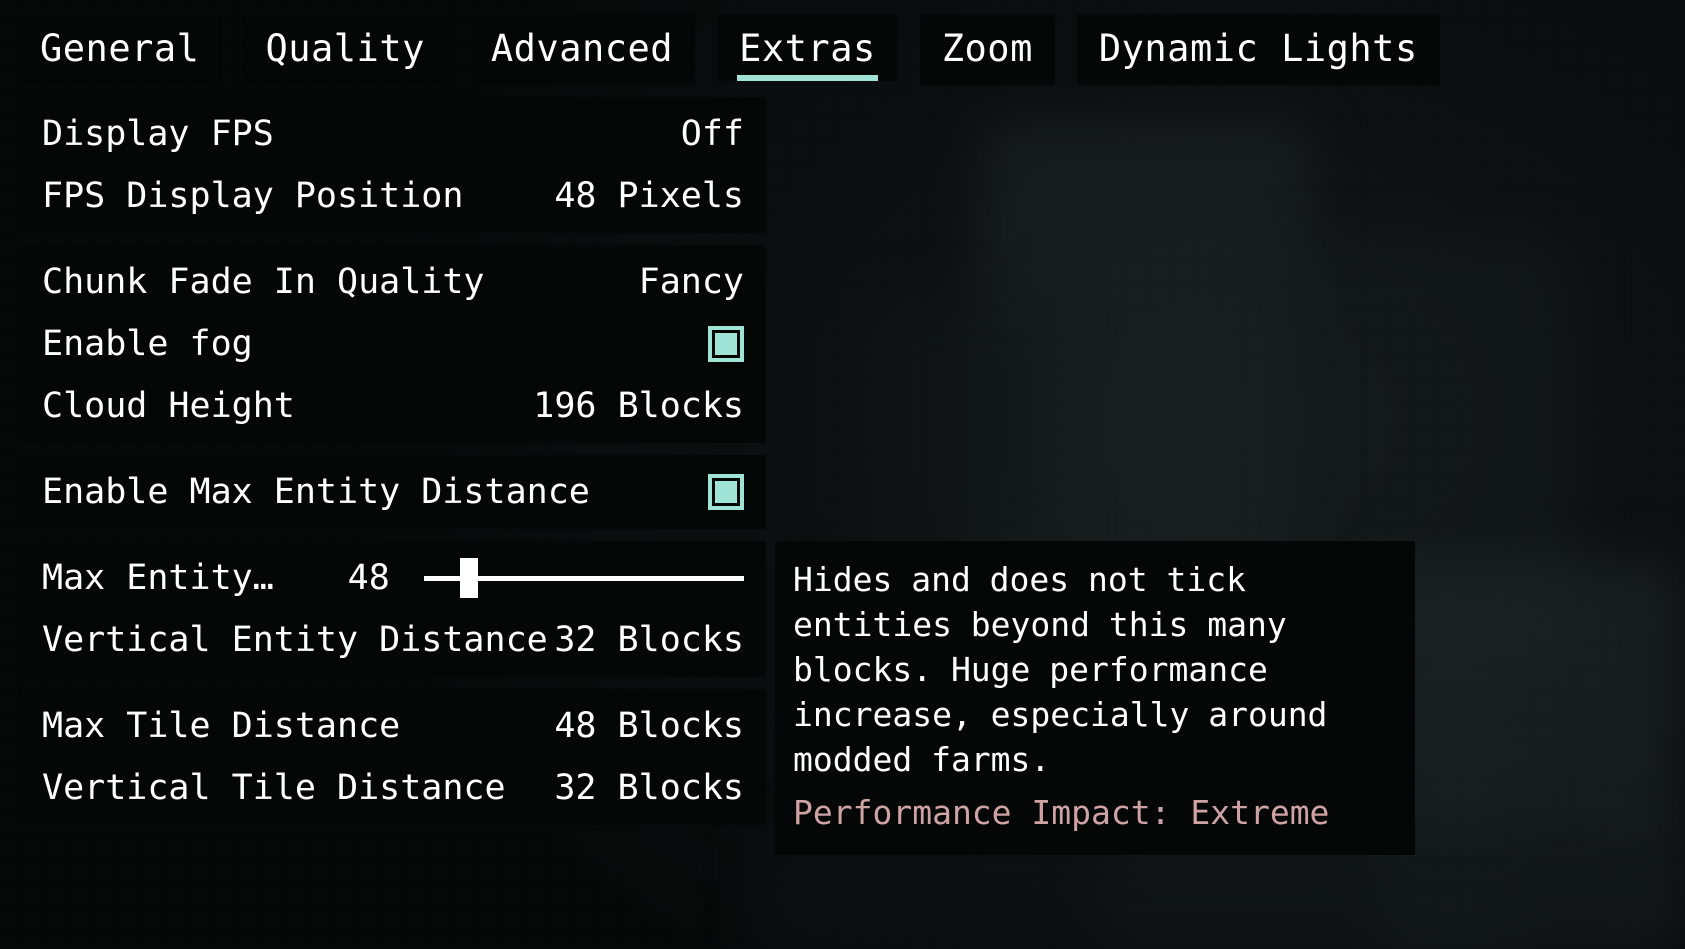 The height and width of the screenshot is (949, 1685). I want to click on tab-label: Extras, so click(807, 48).